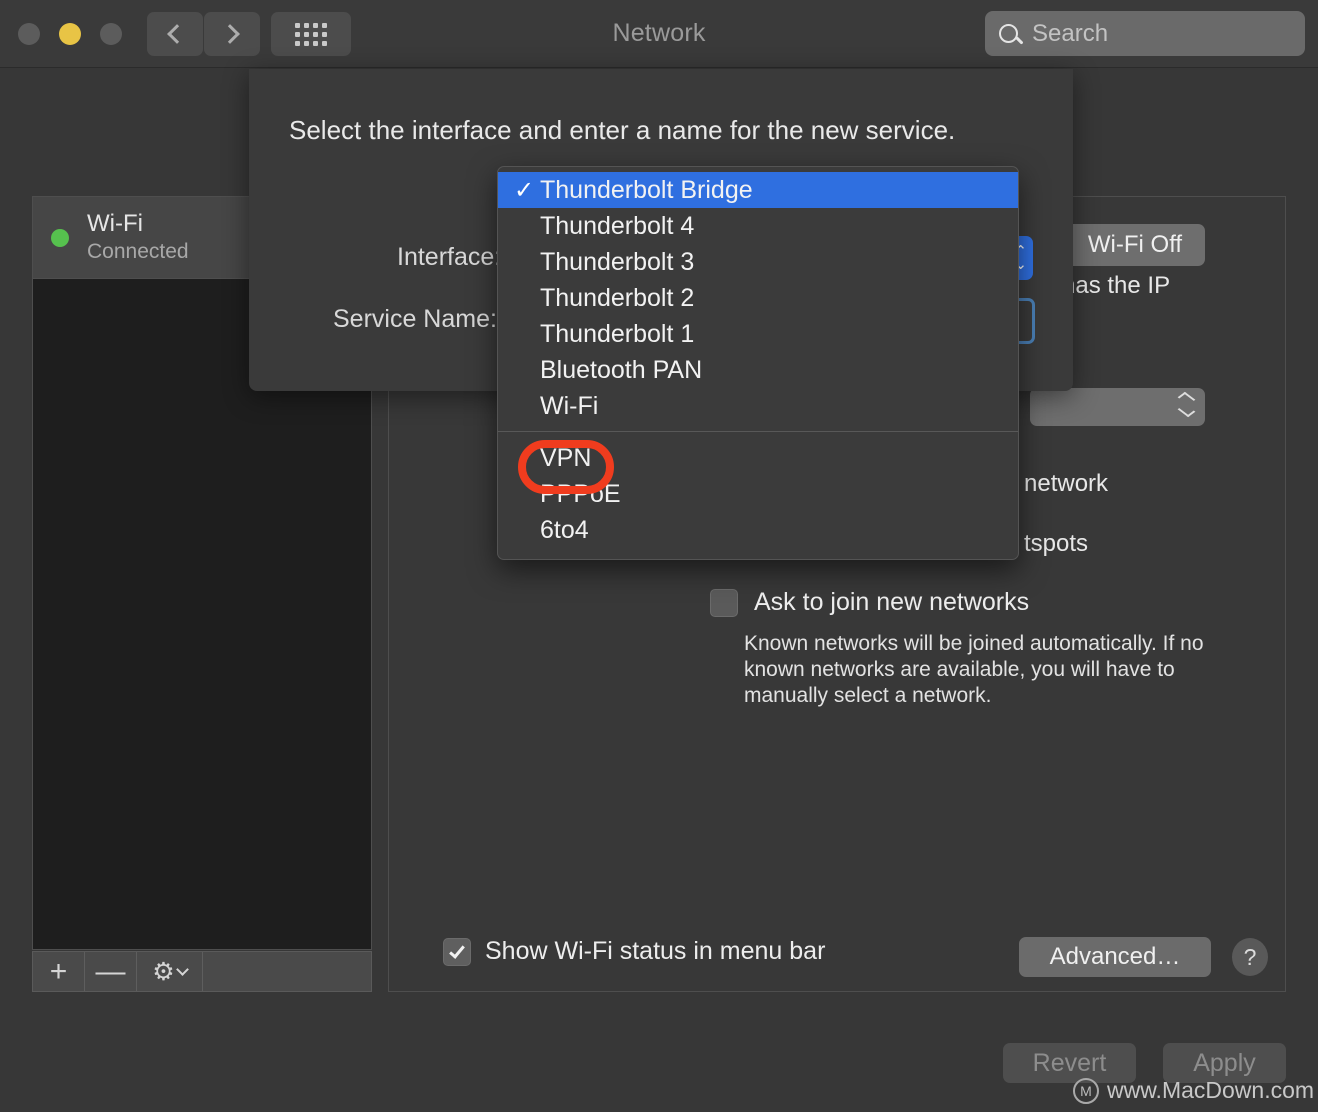 The image size is (1318, 1112). I want to click on ask-network-fragment: network, so click(1066, 483).